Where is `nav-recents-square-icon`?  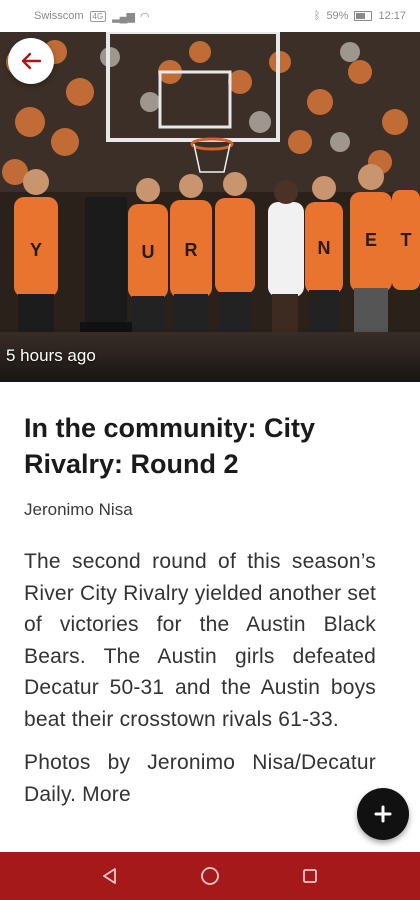 nav-recents-square-icon is located at coordinates (310, 876).